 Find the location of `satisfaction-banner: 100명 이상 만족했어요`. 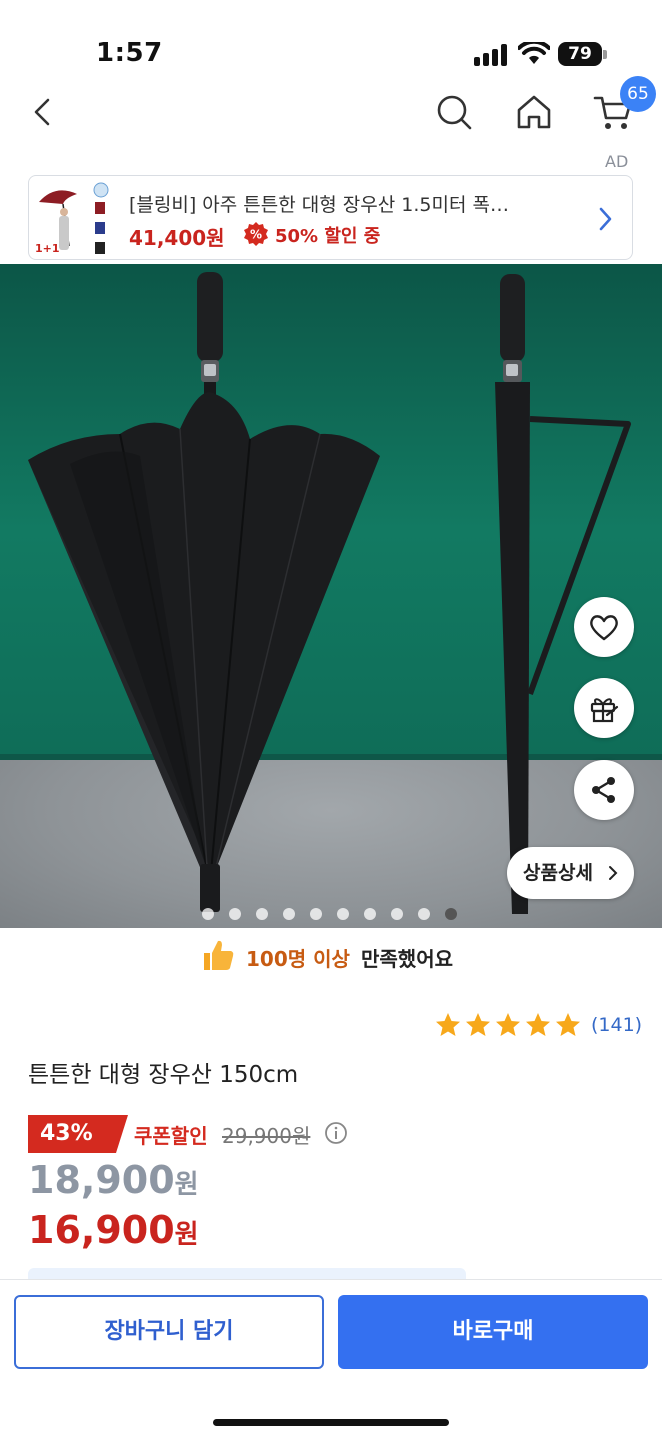

satisfaction-banner: 100명 이상 만족했어요 is located at coordinates (331, 957).